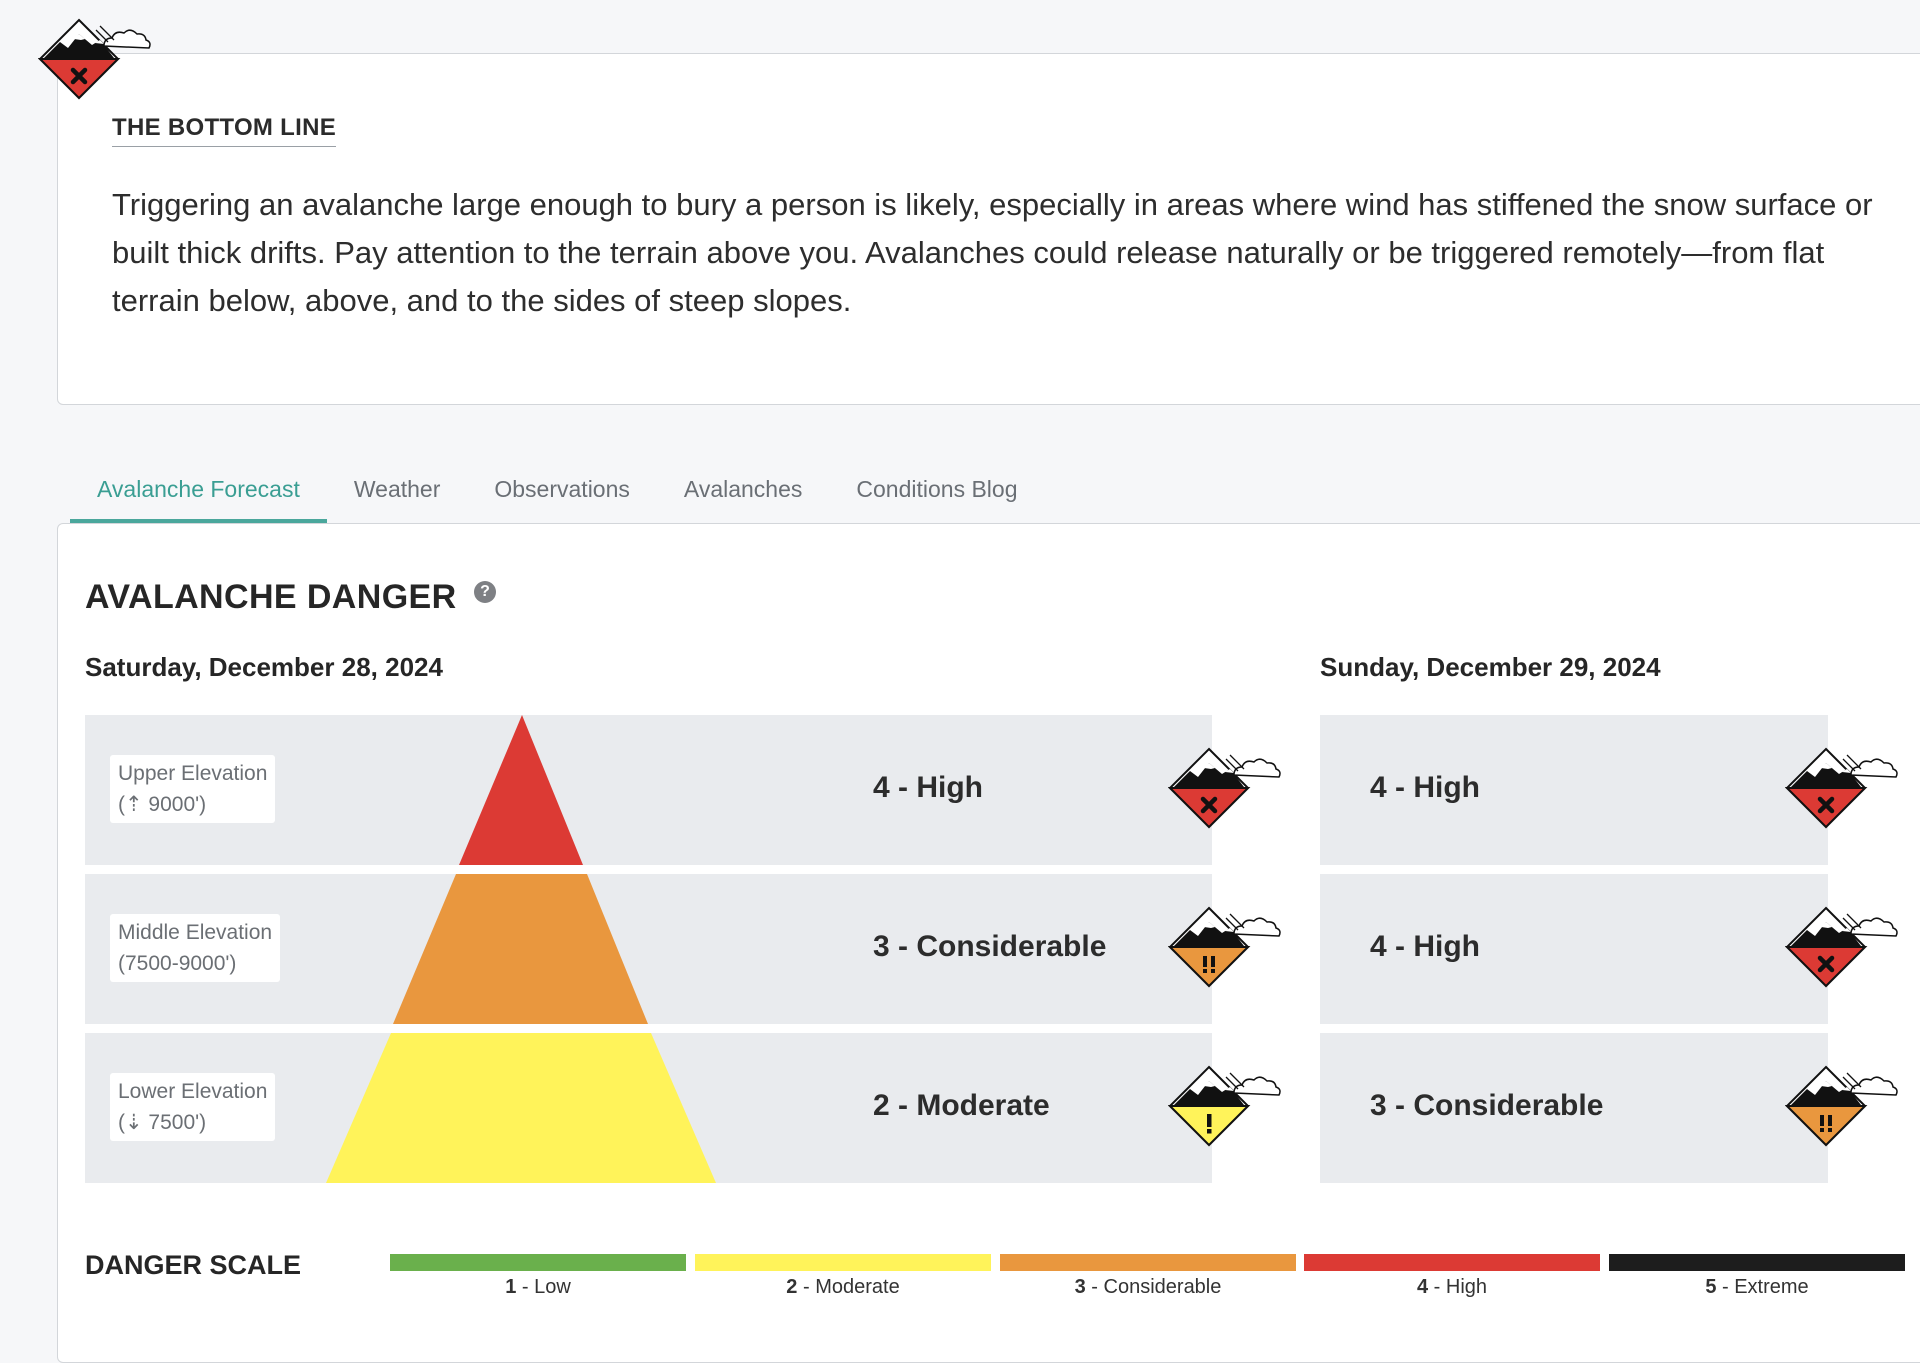 The width and height of the screenshot is (1920, 1363). I want to click on tab-weather: Weather, so click(397, 495).